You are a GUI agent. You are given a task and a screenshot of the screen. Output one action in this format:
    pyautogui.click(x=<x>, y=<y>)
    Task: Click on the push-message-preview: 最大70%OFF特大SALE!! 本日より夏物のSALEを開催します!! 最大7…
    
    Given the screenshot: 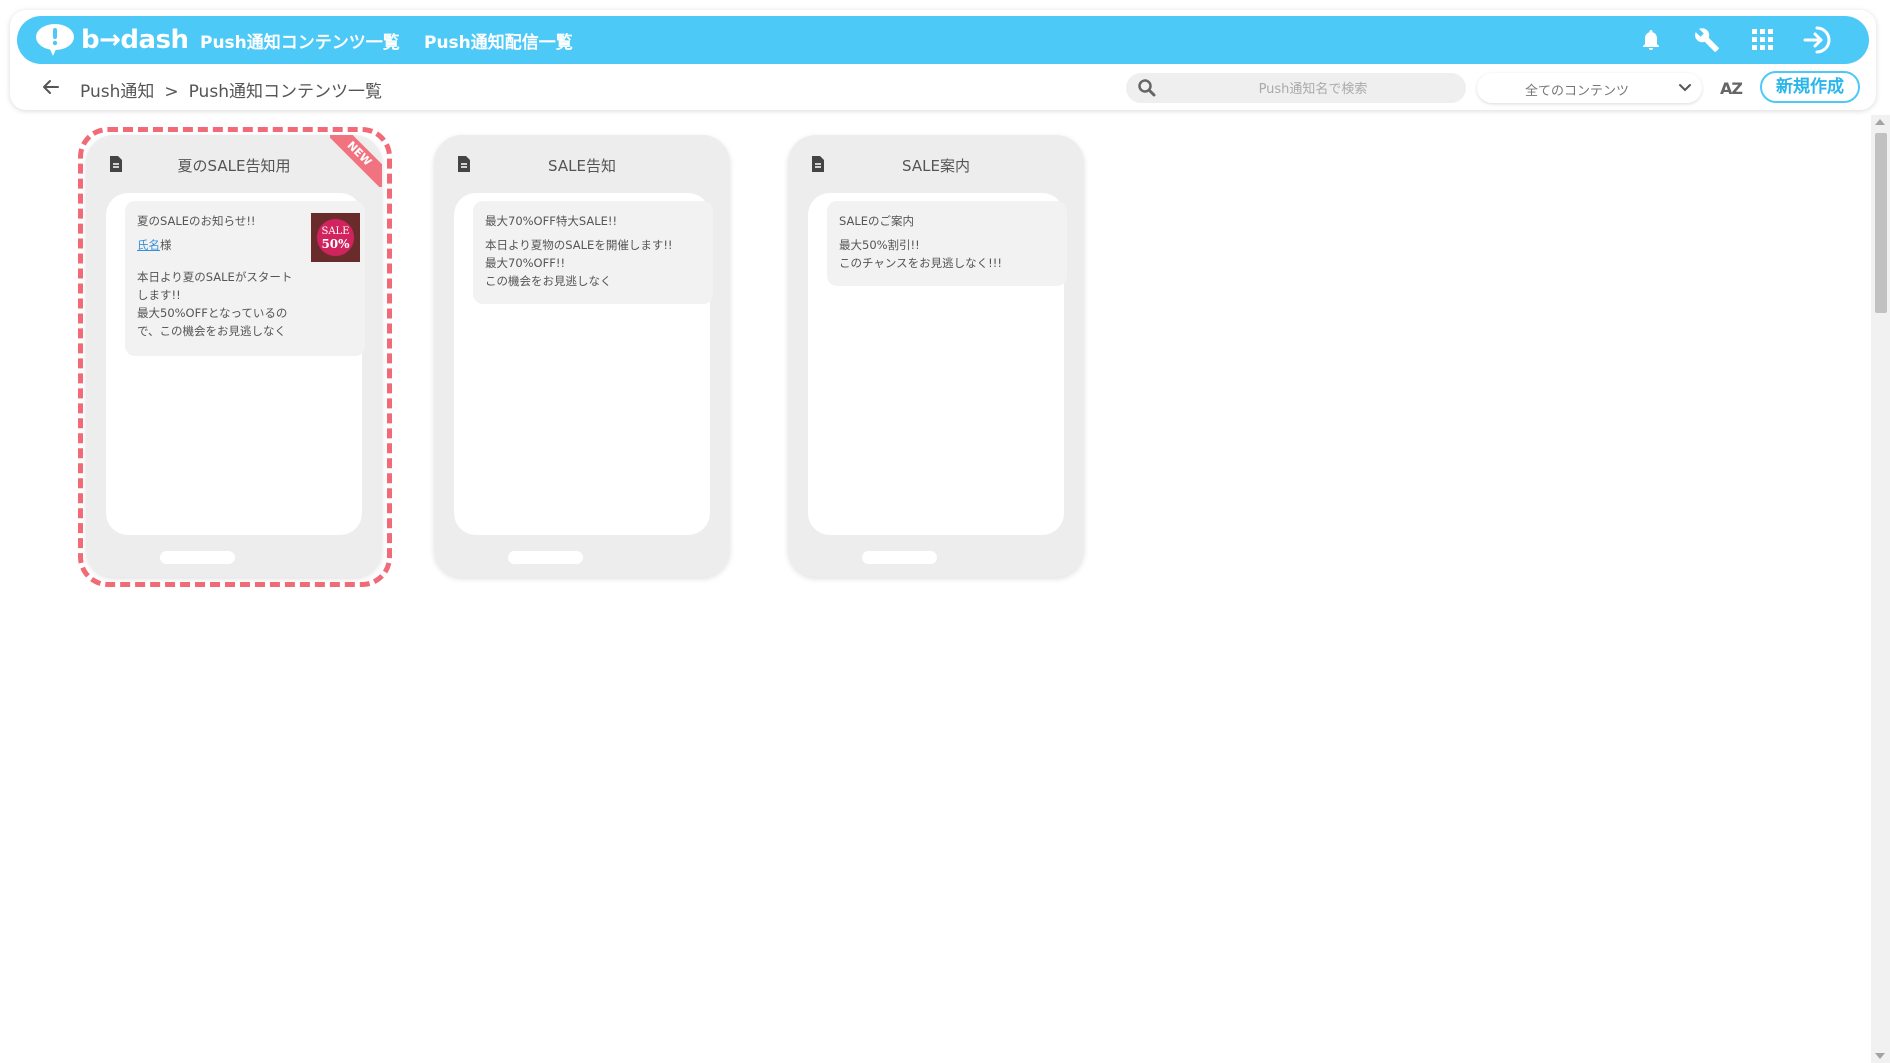 What is the action you would take?
    pyautogui.click(x=593, y=252)
    